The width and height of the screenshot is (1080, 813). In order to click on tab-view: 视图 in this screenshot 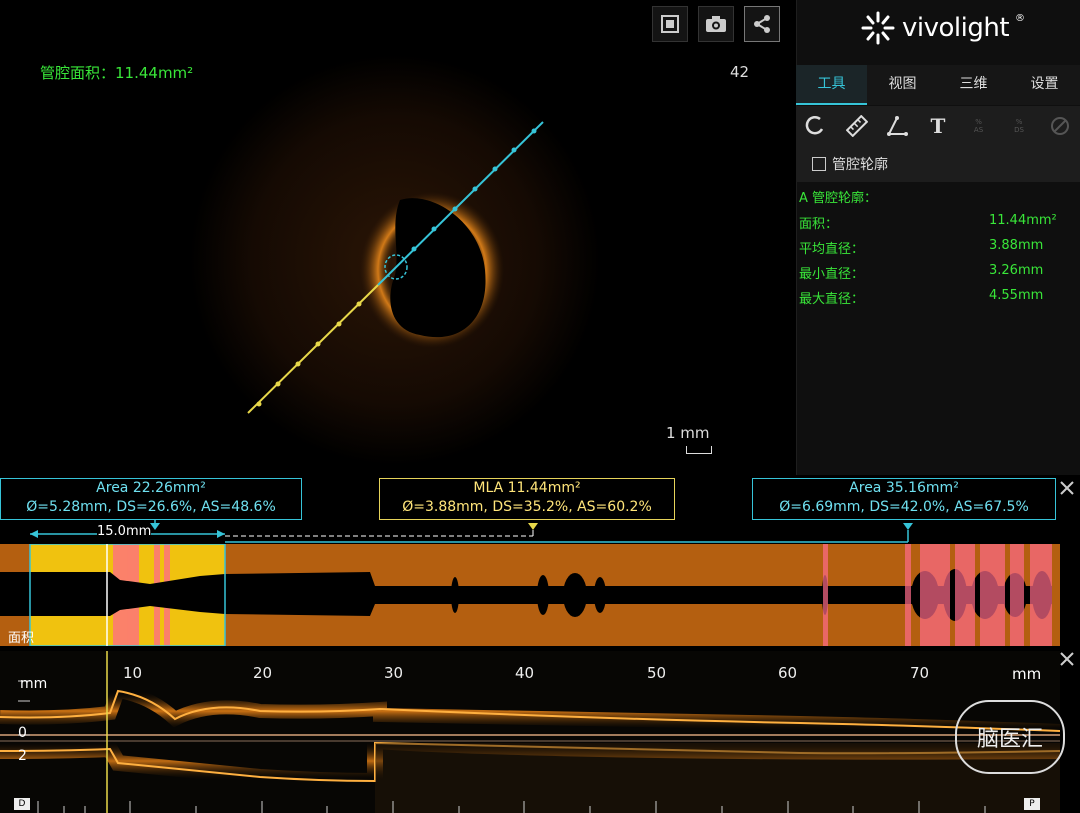, I will do `click(902, 85)`.